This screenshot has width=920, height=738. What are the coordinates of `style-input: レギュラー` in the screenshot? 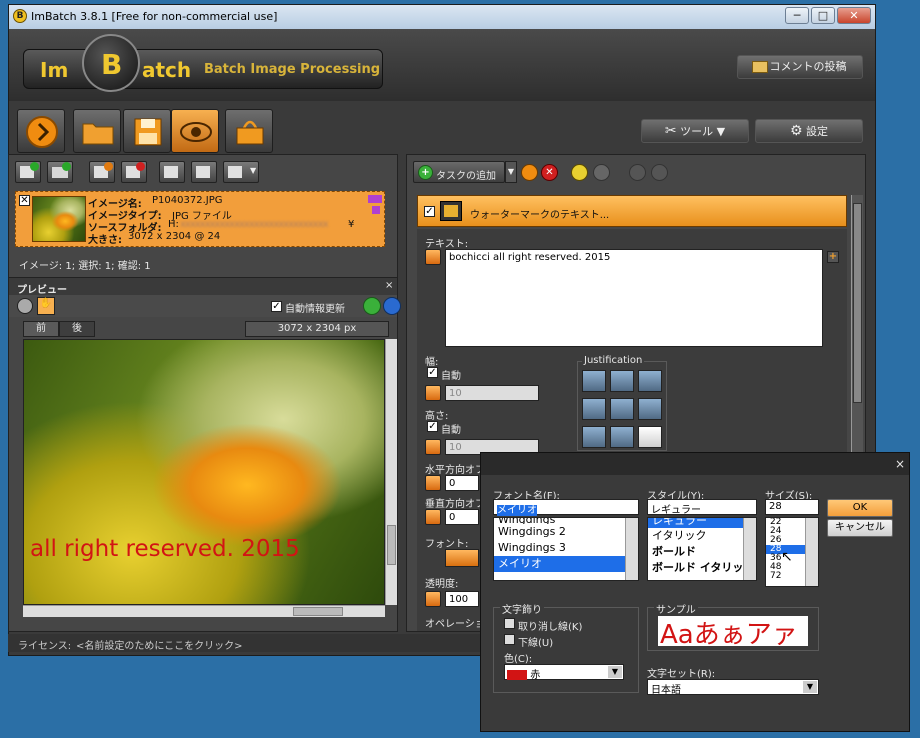 It's located at (702, 507).